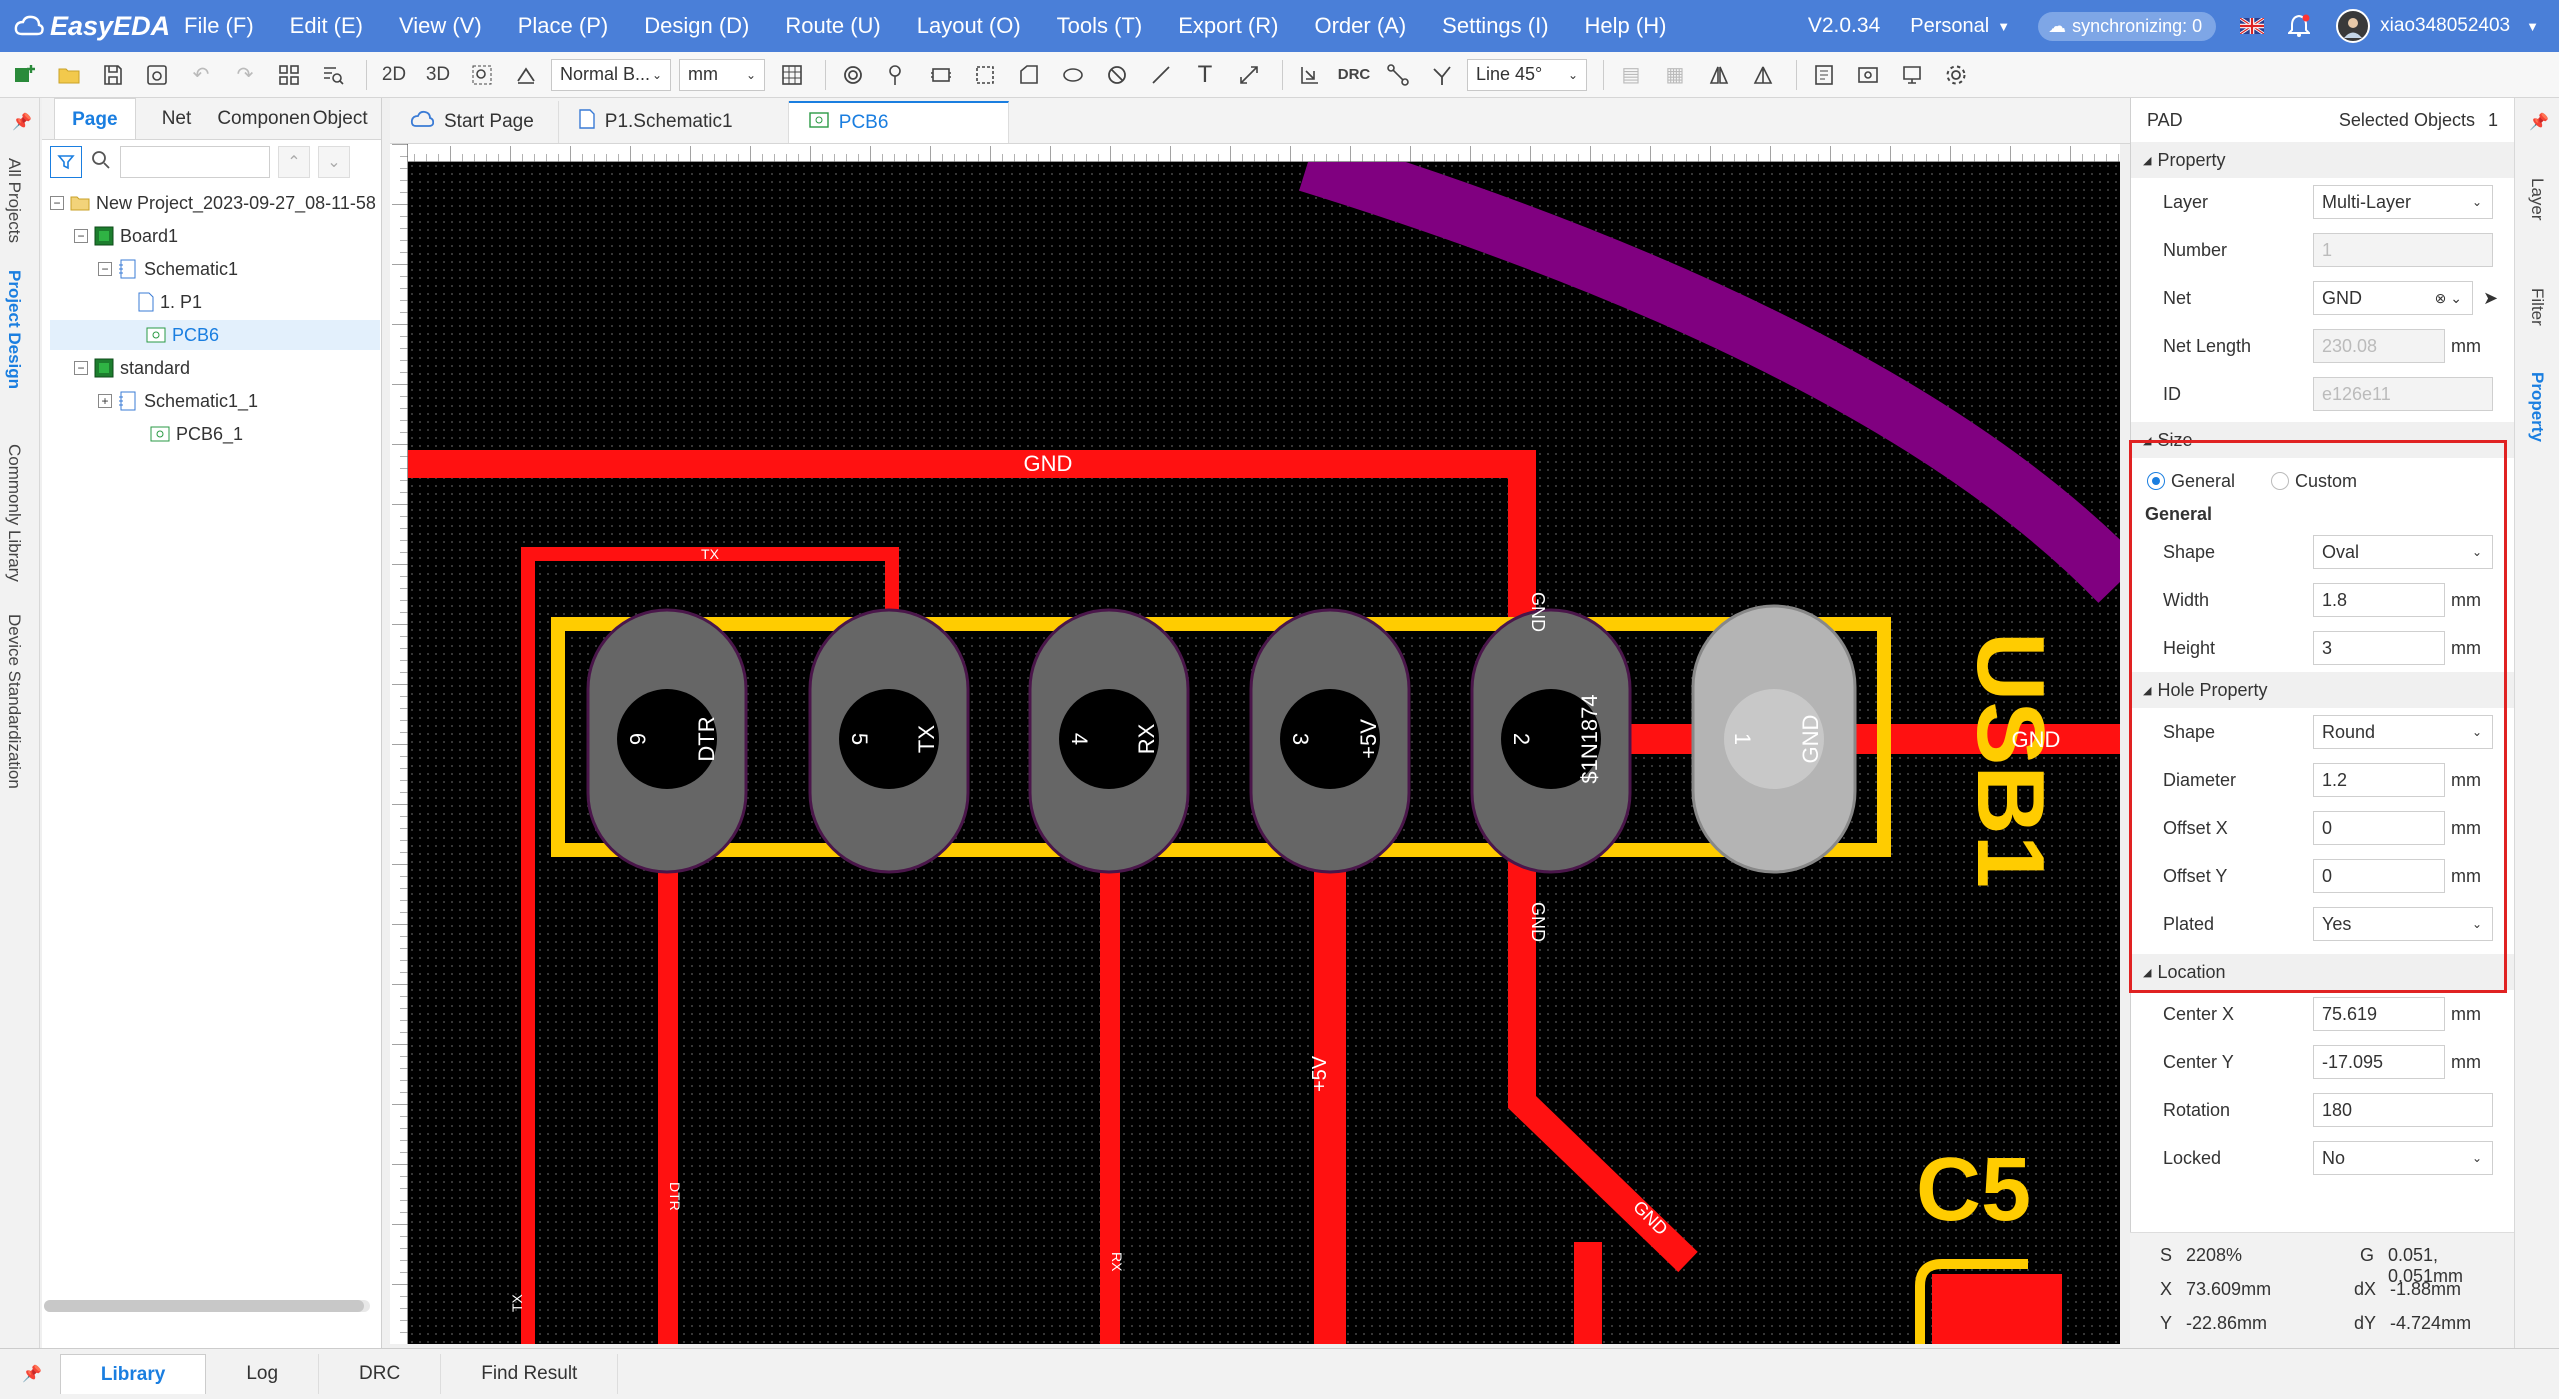 The width and height of the screenshot is (2559, 1399). I want to click on width-input: 1.8, so click(2379, 600).